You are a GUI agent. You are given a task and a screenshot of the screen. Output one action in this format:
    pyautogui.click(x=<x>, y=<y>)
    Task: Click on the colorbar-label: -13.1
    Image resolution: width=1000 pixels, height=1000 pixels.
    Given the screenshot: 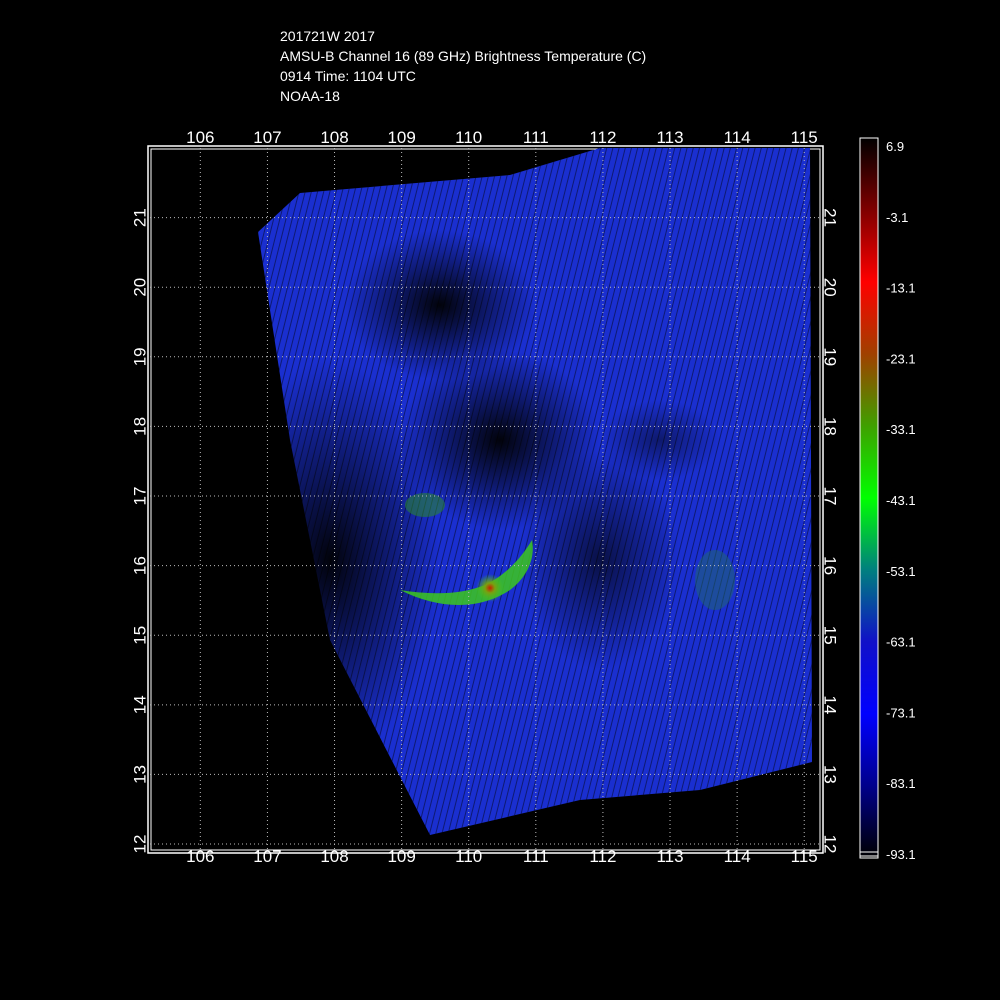 What is the action you would take?
    pyautogui.click(x=901, y=288)
    